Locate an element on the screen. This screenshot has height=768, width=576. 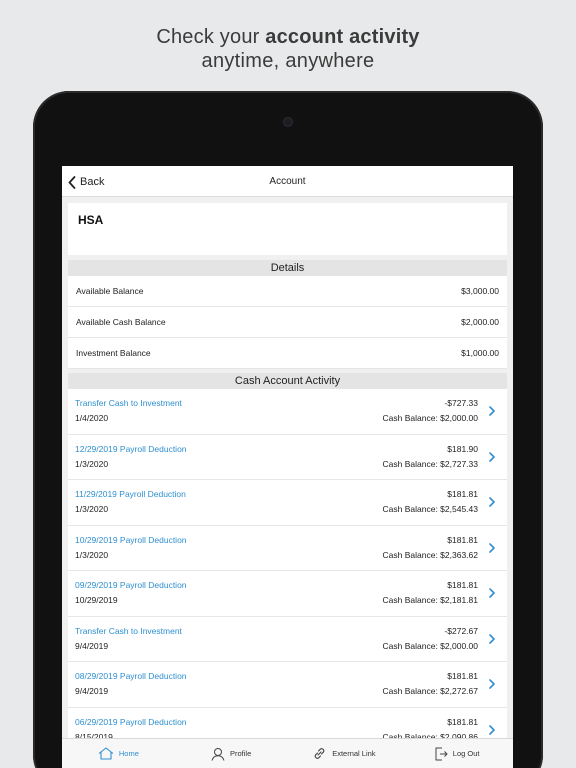
tab-label: Home is located at coordinates (128, 753).